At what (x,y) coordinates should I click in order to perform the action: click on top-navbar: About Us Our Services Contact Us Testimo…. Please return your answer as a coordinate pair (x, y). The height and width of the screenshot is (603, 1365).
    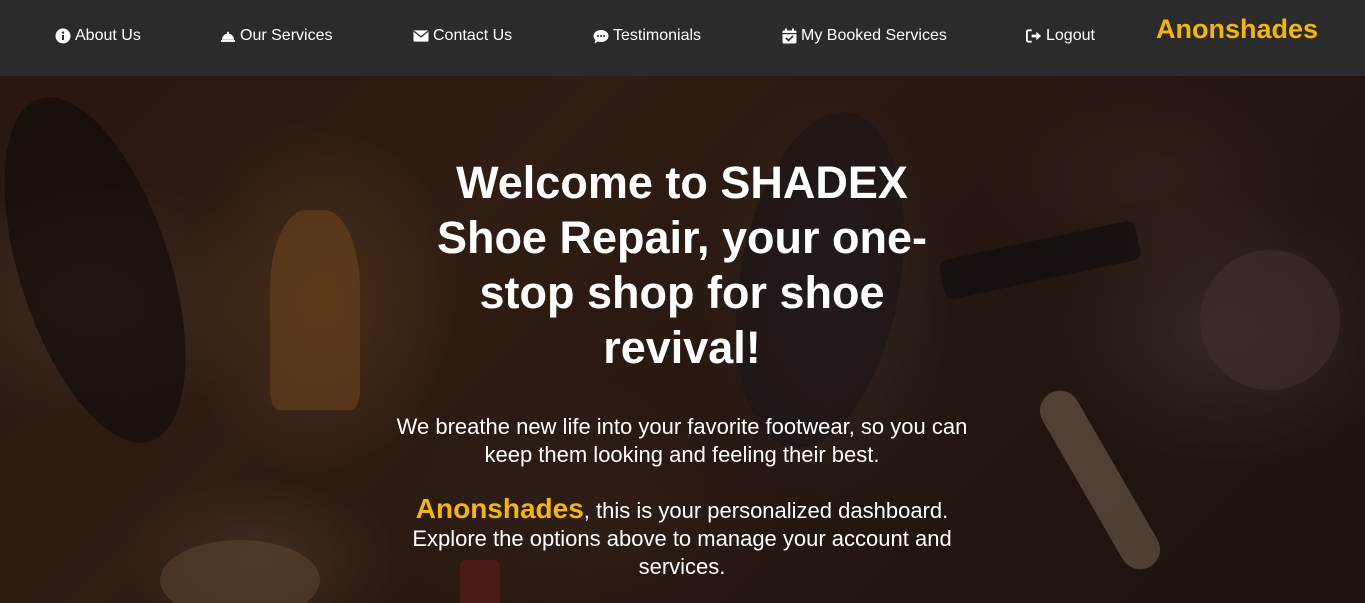
    Looking at the image, I should click on (682, 38).